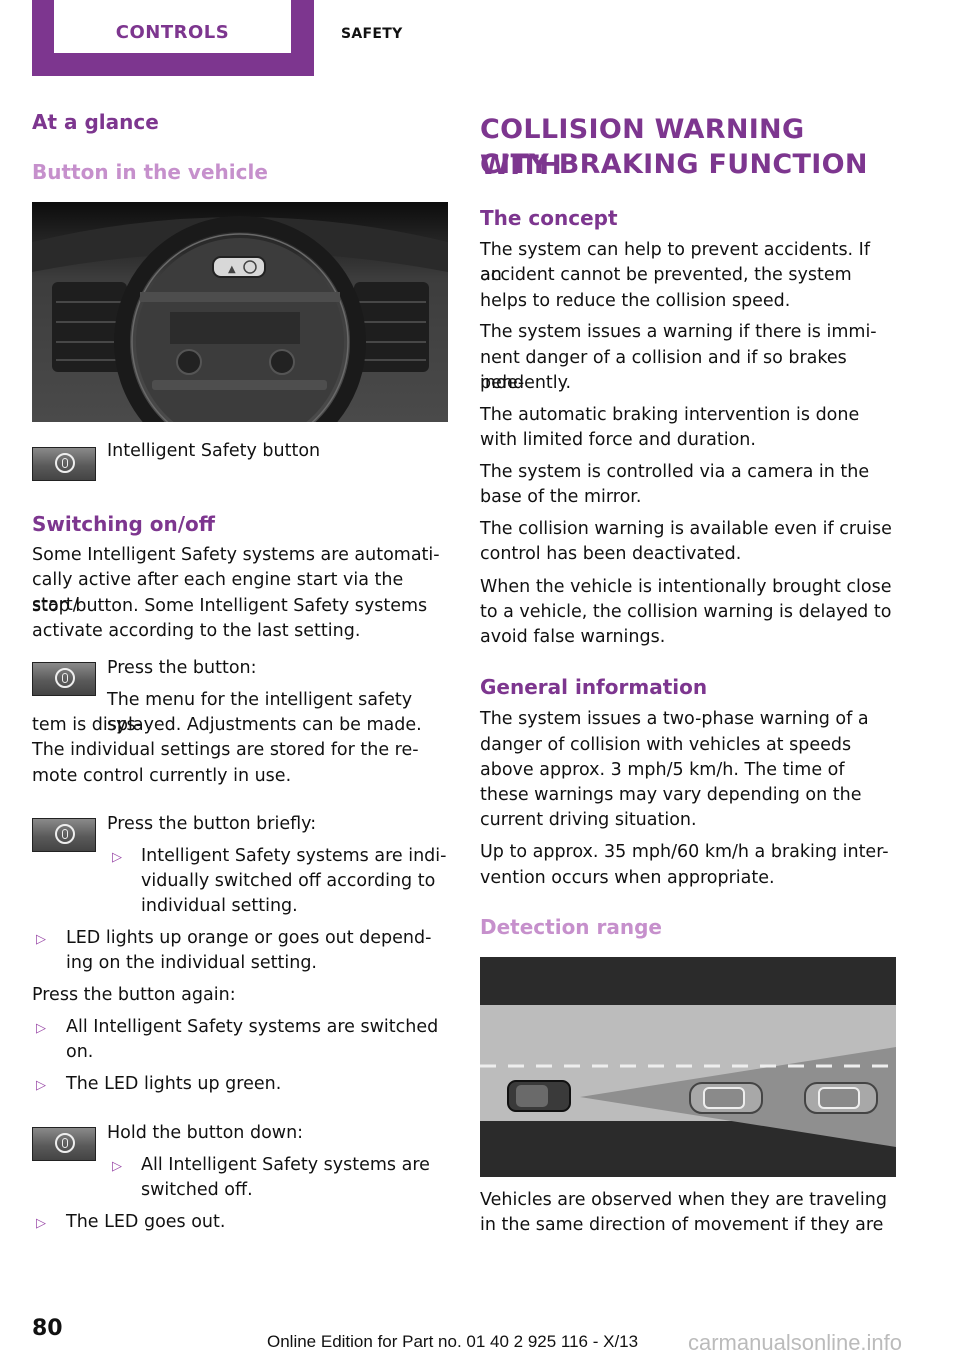 The height and width of the screenshot is (1362, 960). Describe the element at coordinates (172, 32) in the screenshot. I see `chapter-tab-label: CONTROLS` at that location.